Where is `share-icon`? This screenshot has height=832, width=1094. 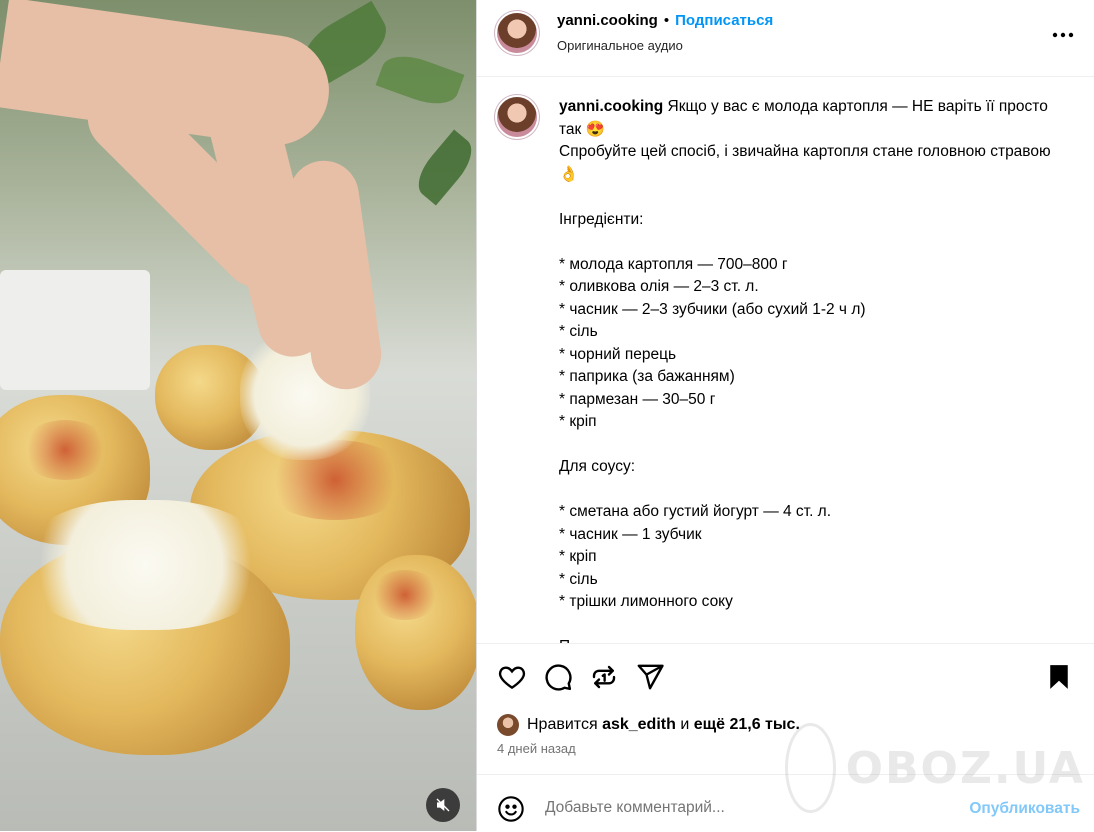 share-icon is located at coordinates (650, 677).